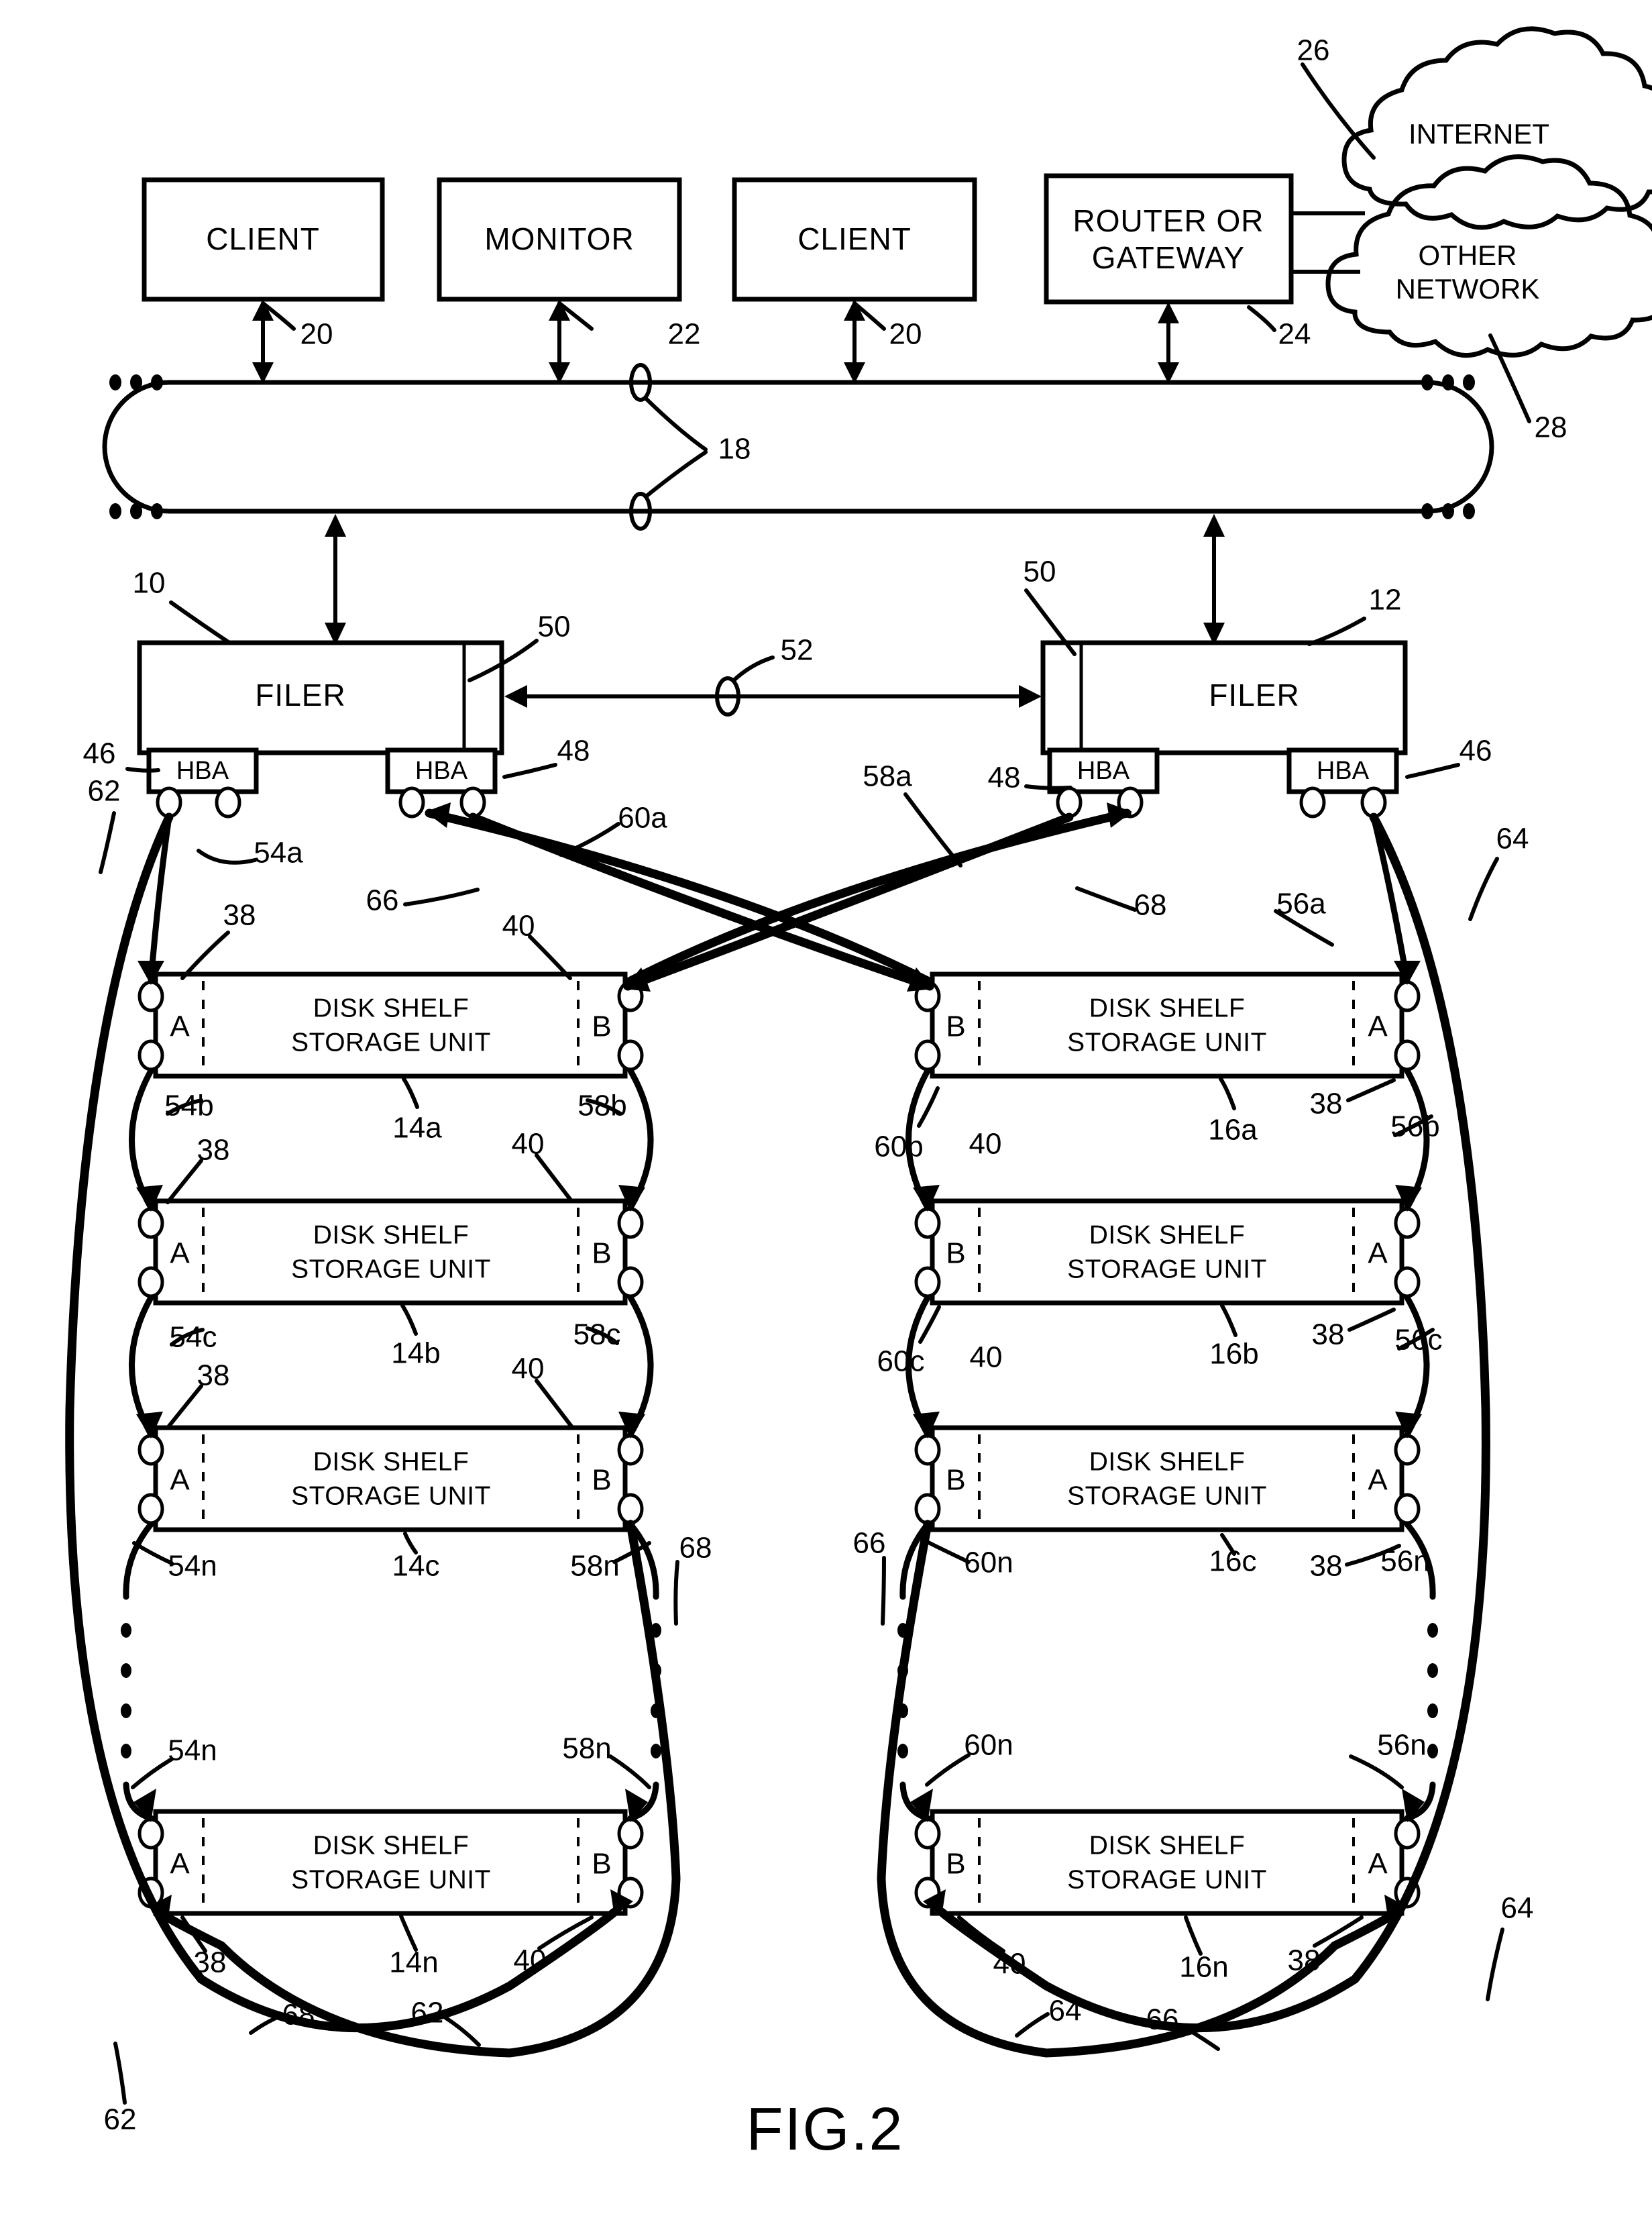 This screenshot has width=1652, height=2214. I want to click on reference-numeral-50: 50, so click(554, 627).